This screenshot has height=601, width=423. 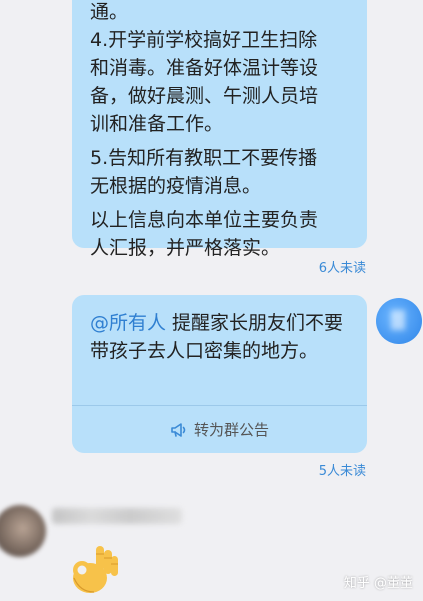 What do you see at coordinates (128, 323) in the screenshot?
I see `mention-all: @所有人` at bounding box center [128, 323].